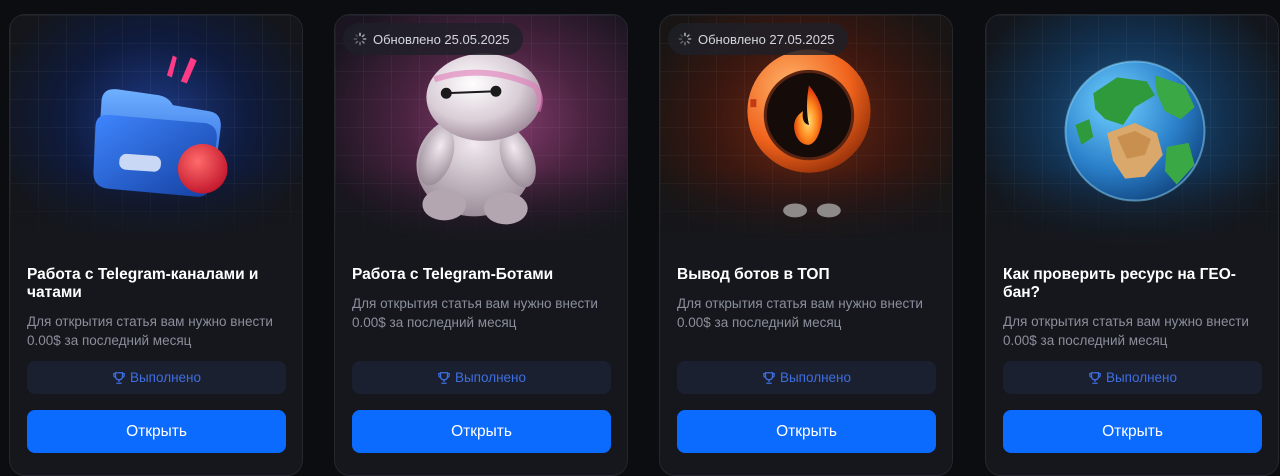  Describe the element at coordinates (160, 126) in the screenshot. I see `telegram-folder-icon` at that location.